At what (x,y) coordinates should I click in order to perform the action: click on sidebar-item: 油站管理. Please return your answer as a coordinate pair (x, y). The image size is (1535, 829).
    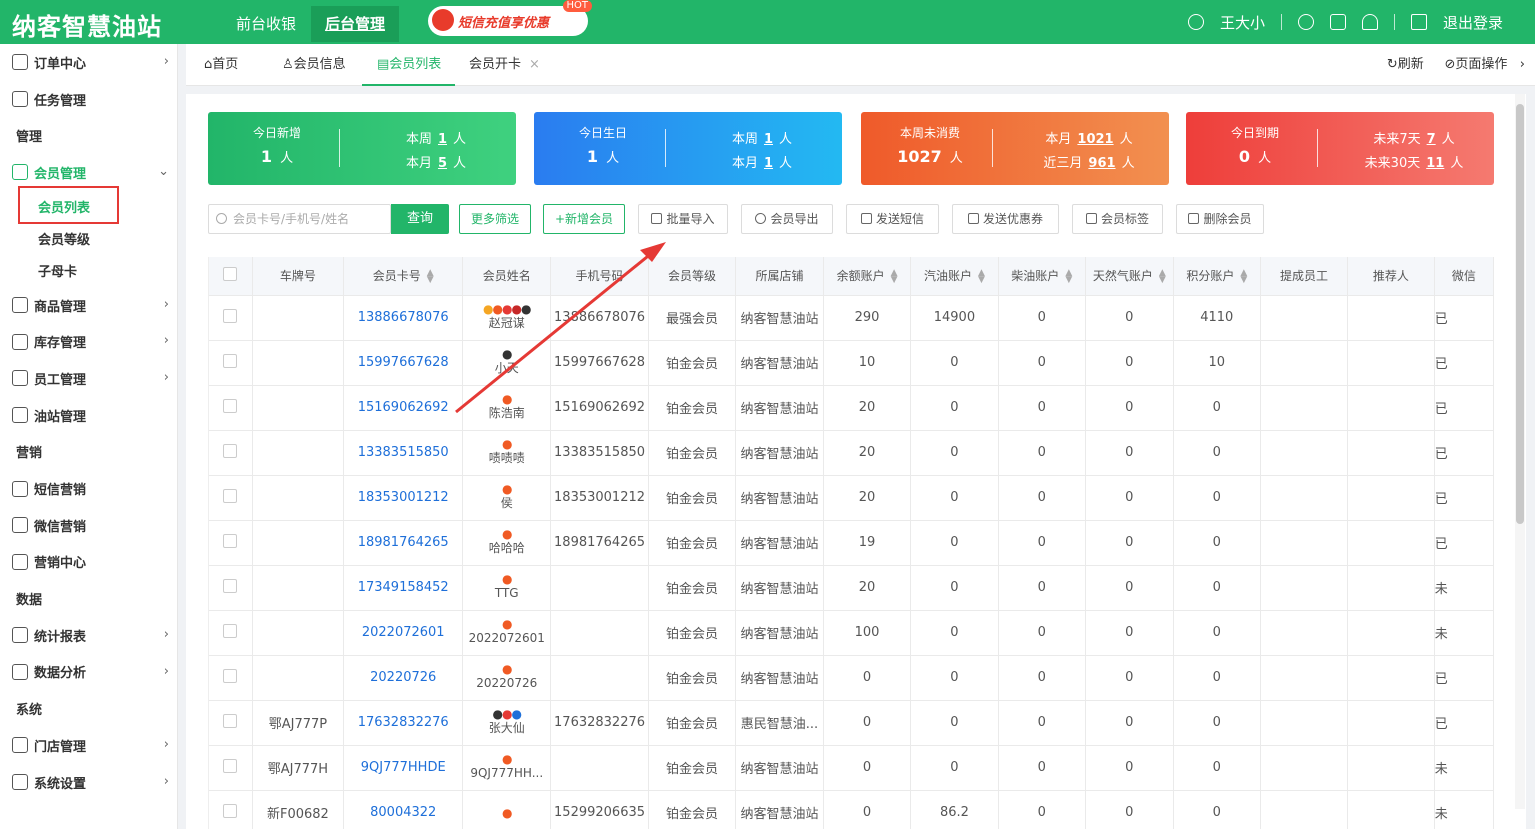
    Looking at the image, I should click on (88, 415).